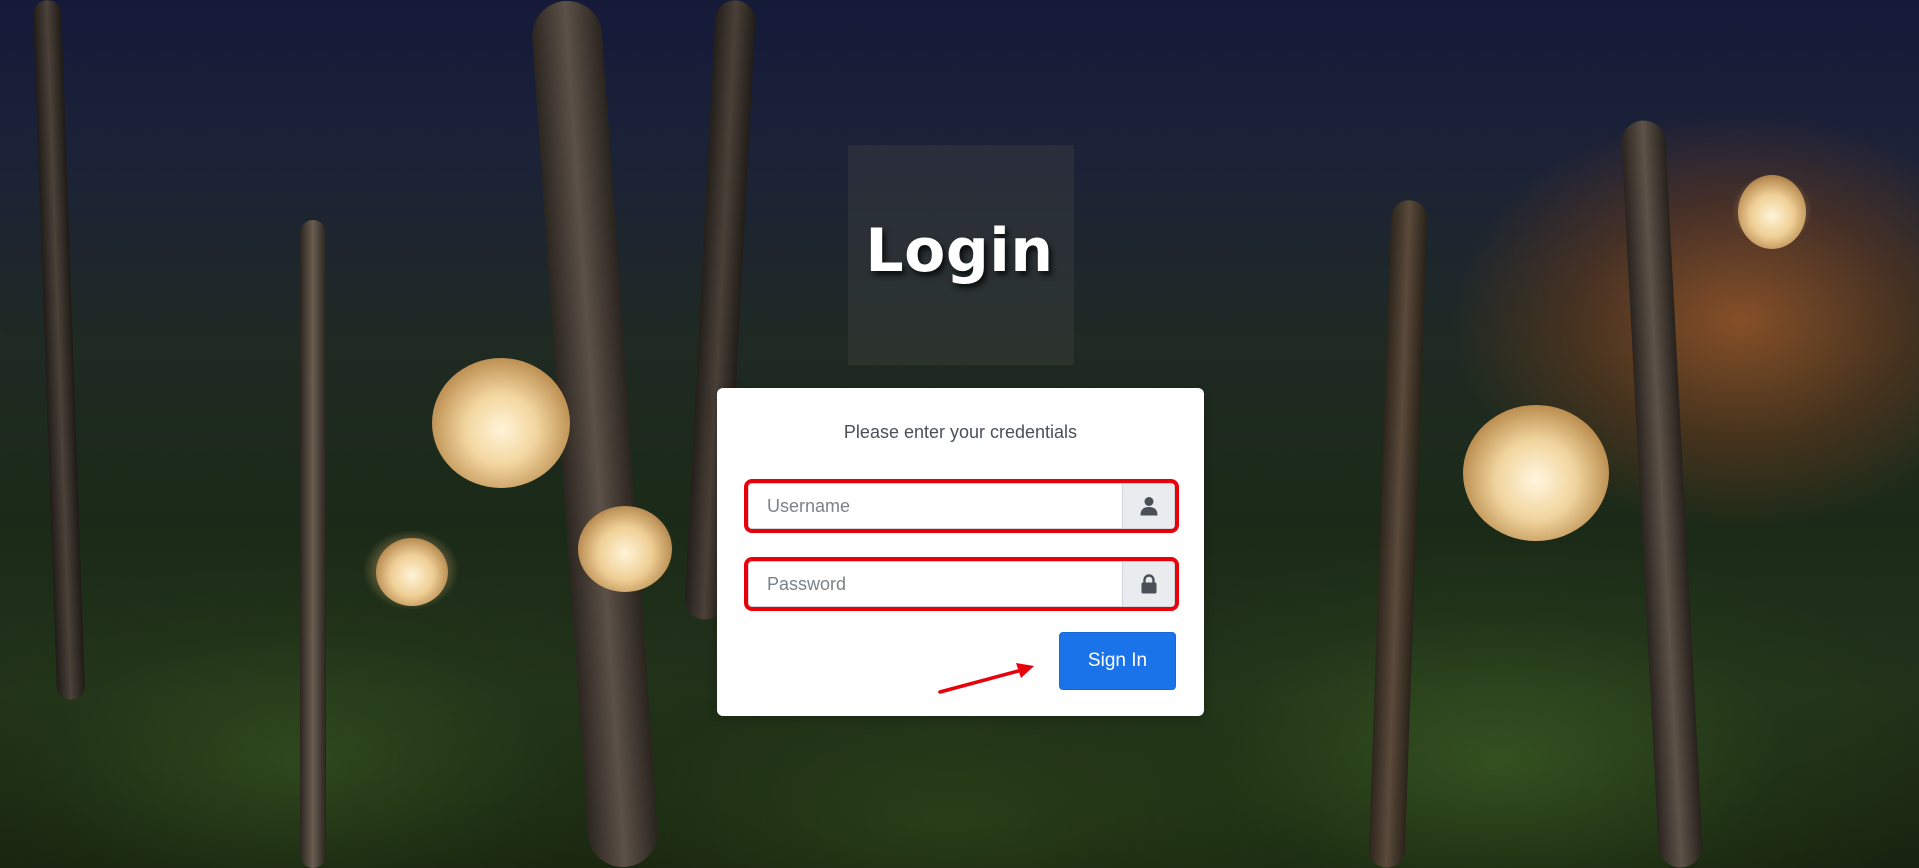 This screenshot has width=1919, height=868. Describe the element at coordinates (313, 544) in the screenshot. I see `background-lamp-post` at that location.